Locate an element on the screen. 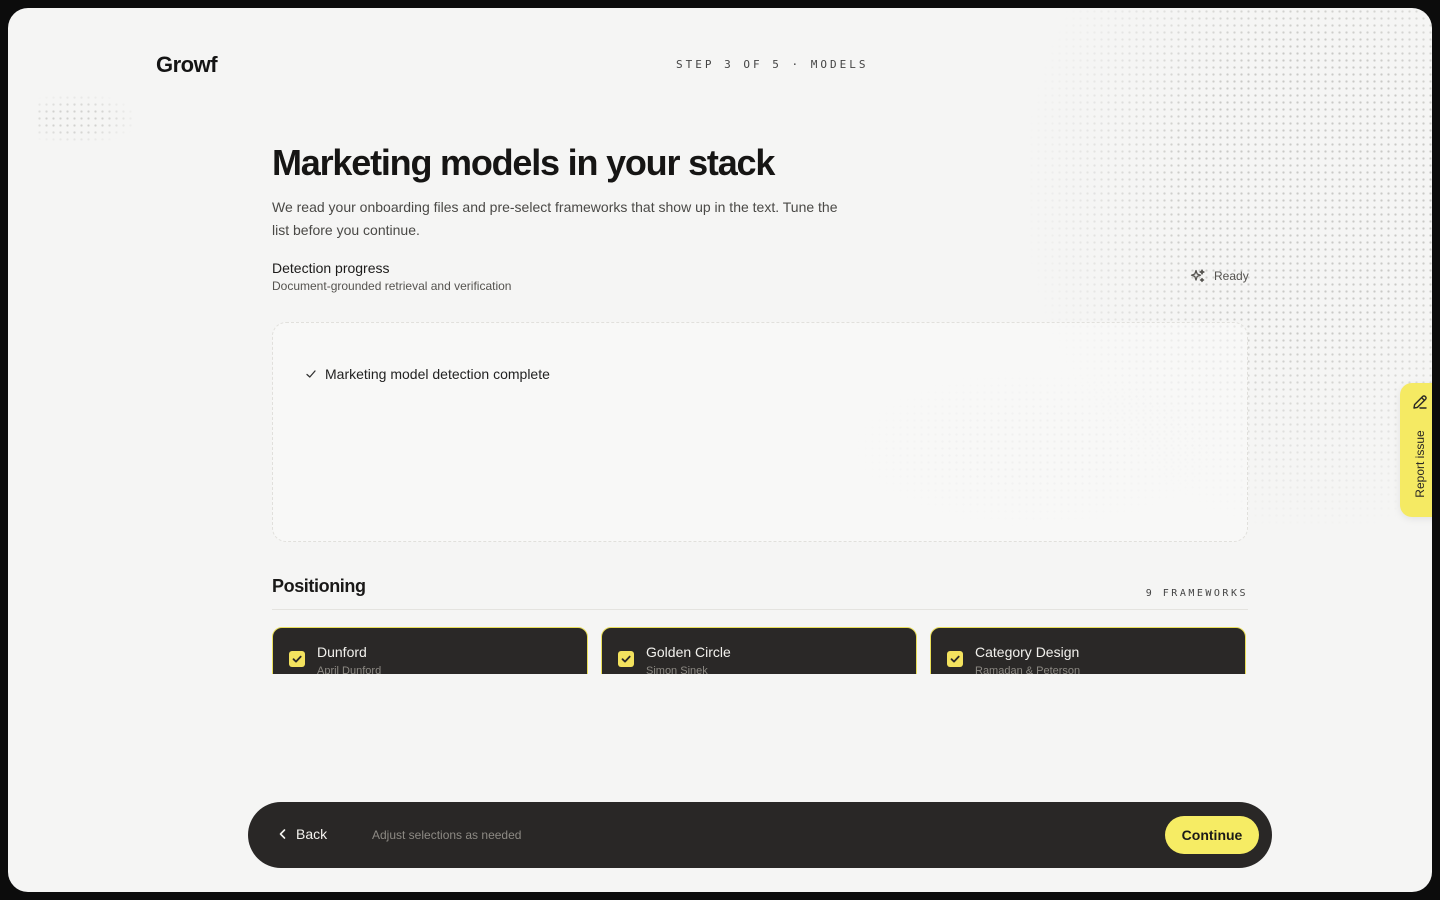  report-issue-tab: Report issue is located at coordinates (1416, 450).